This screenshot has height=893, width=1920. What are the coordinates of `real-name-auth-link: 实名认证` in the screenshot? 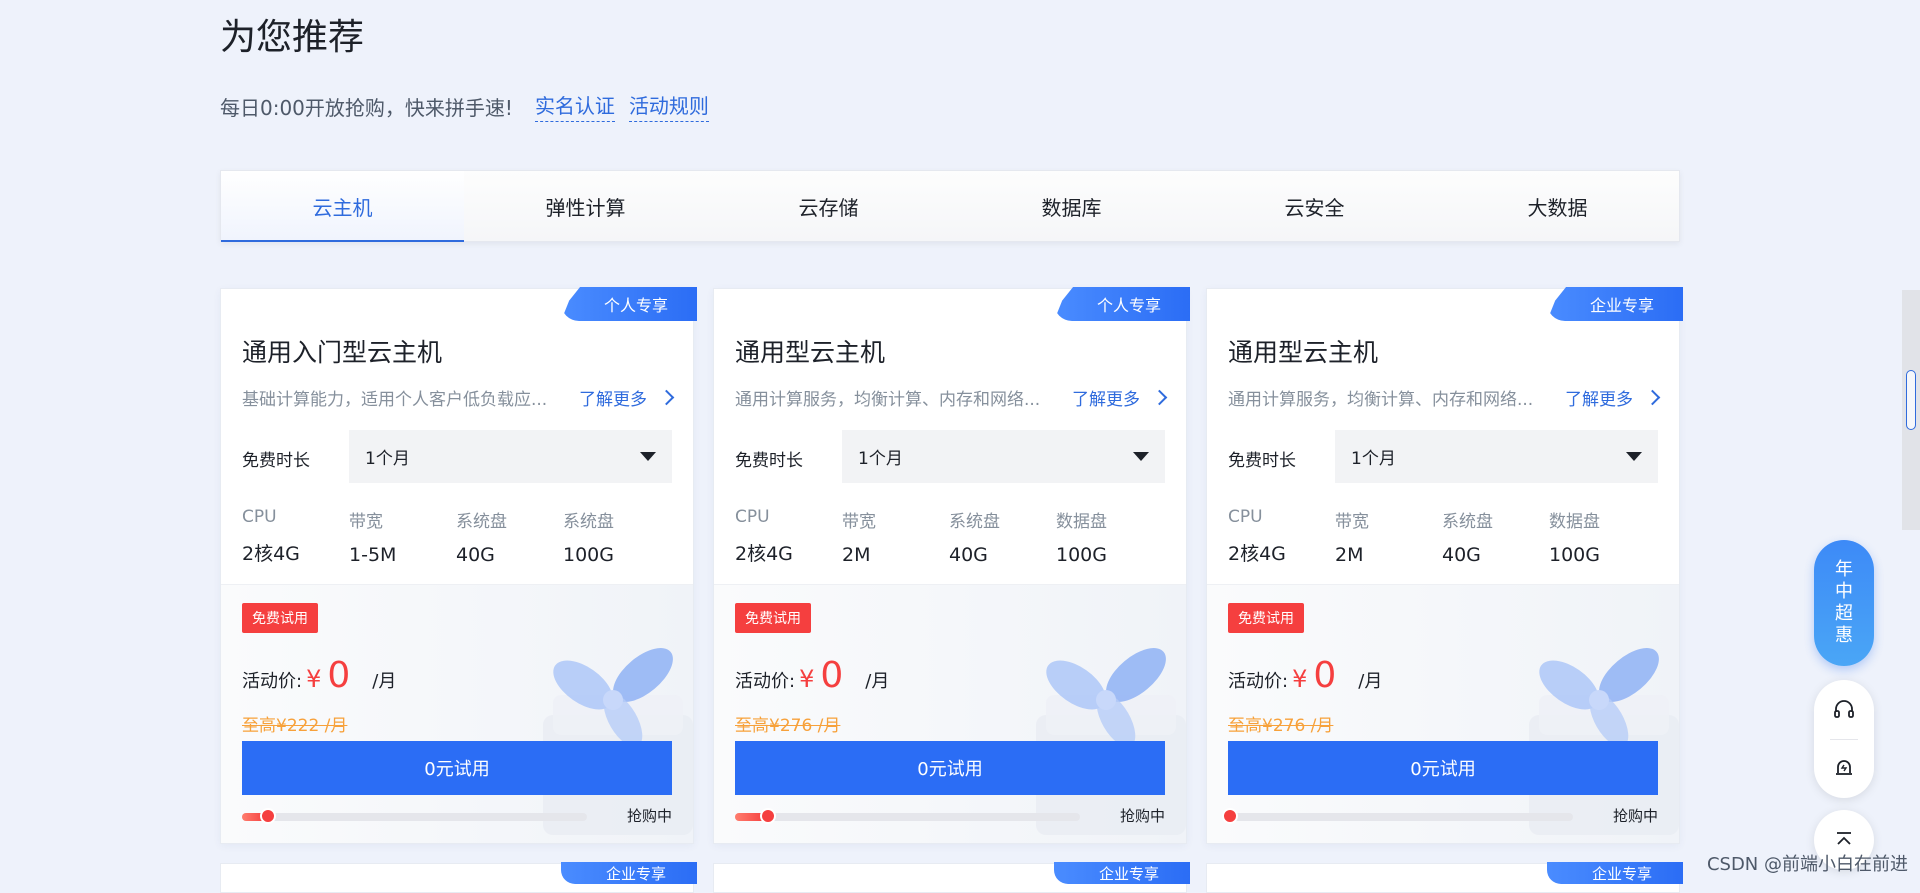 It's located at (574, 106).